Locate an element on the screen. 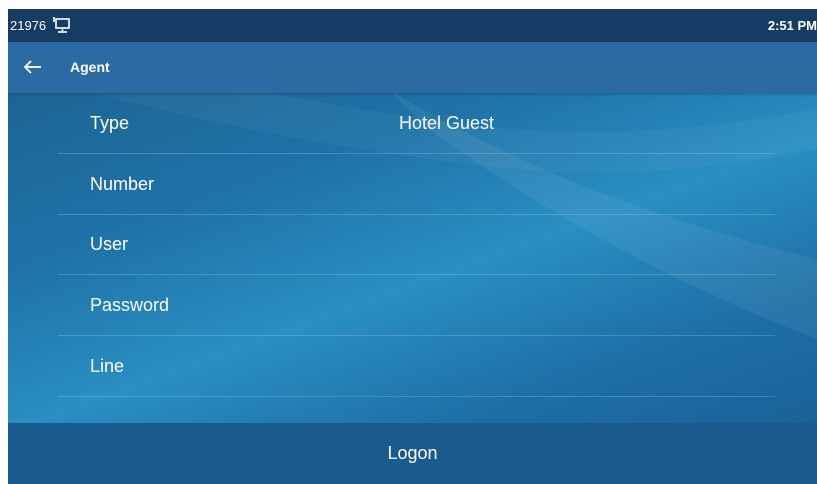 The height and width of the screenshot is (484, 817). logon-label: Logon is located at coordinates (412, 453).